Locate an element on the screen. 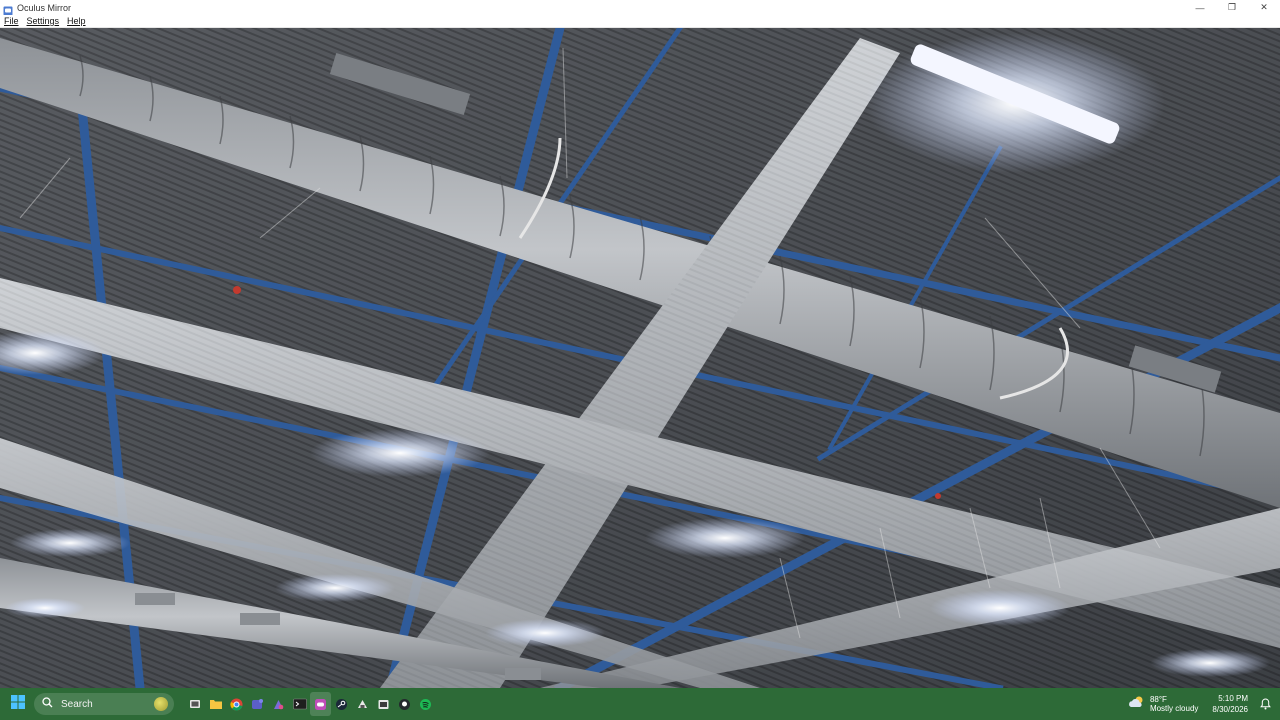  start-button is located at coordinates (18, 704).